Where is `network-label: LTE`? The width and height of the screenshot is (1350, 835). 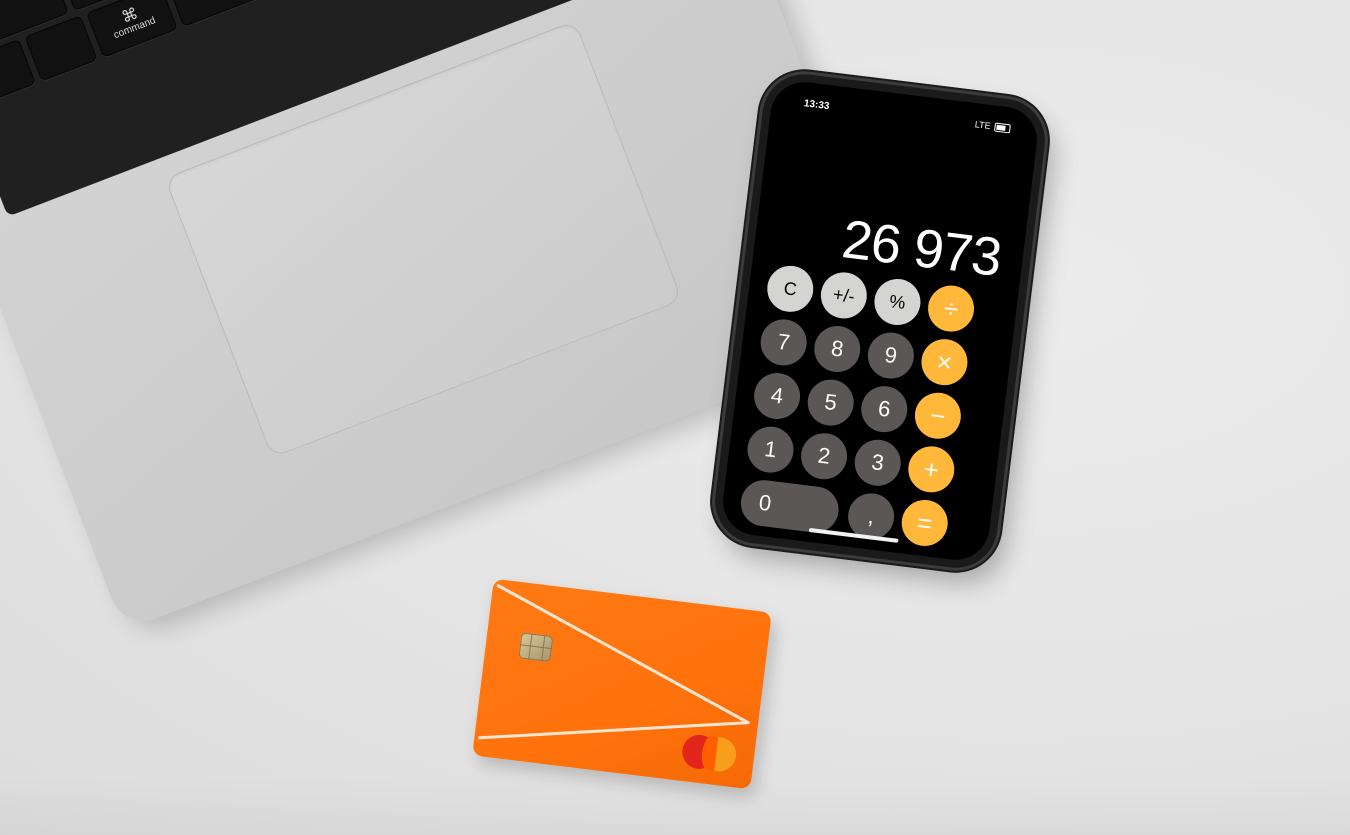 network-label: LTE is located at coordinates (983, 125).